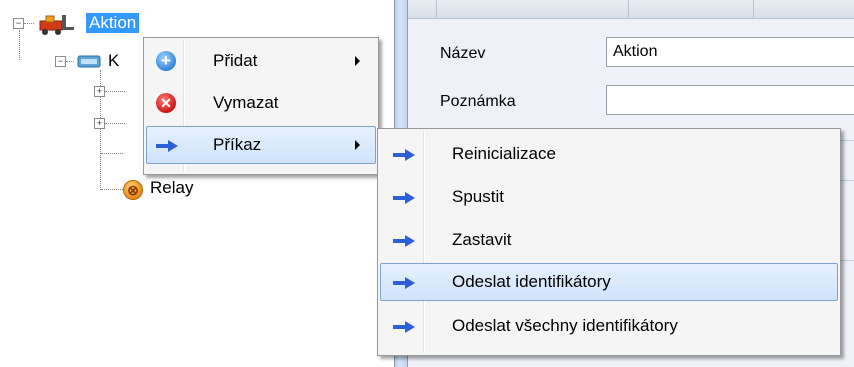  I want to click on menu-item-stop: Zastavit, so click(609, 240).